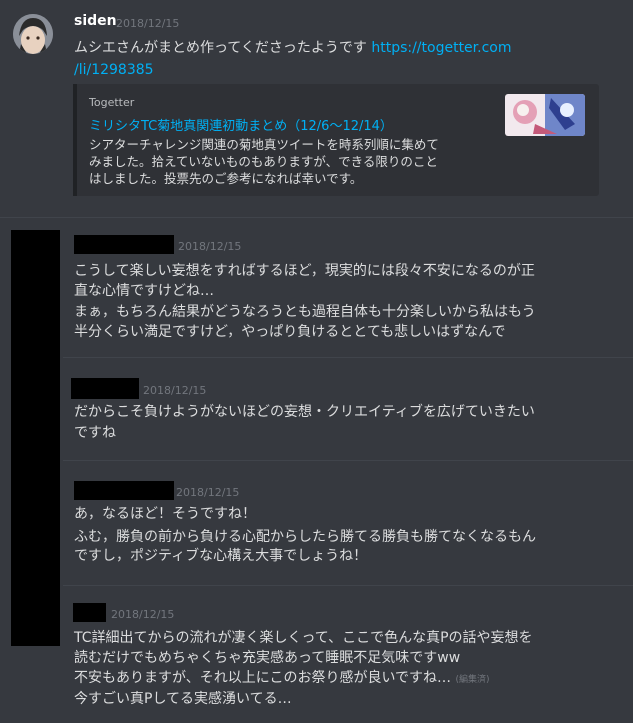  I want to click on message-line: あ，なるほど！そうですね！, so click(165, 514).